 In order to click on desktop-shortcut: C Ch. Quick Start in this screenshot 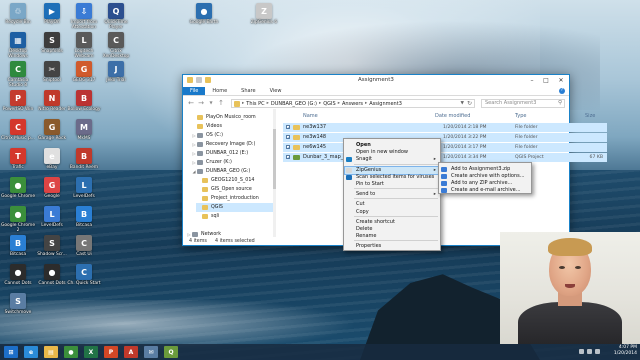, I will do `click(84, 275)`.